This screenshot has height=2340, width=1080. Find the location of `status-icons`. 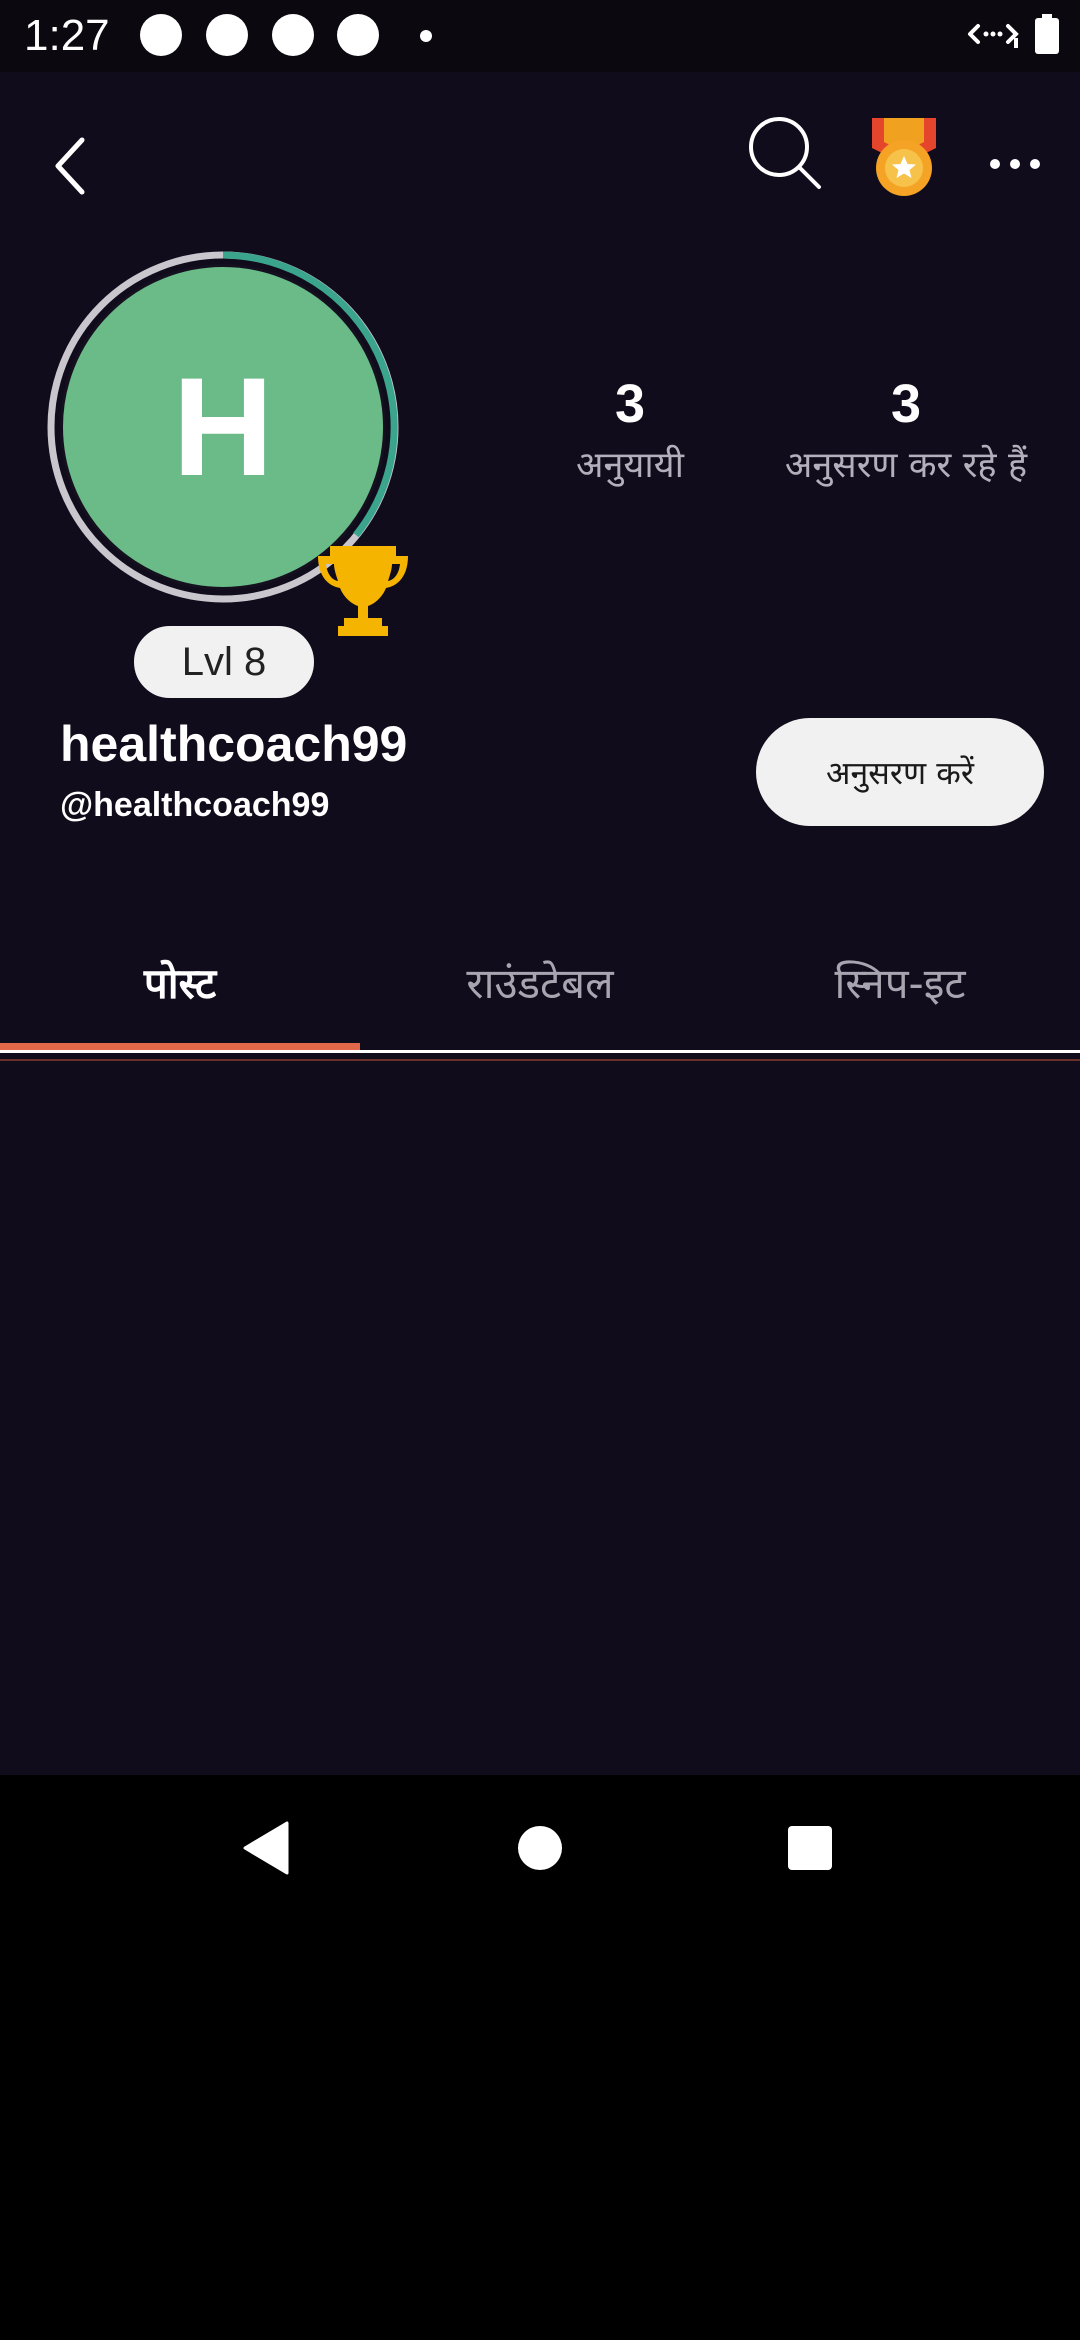

status-icons is located at coordinates (1013, 36).